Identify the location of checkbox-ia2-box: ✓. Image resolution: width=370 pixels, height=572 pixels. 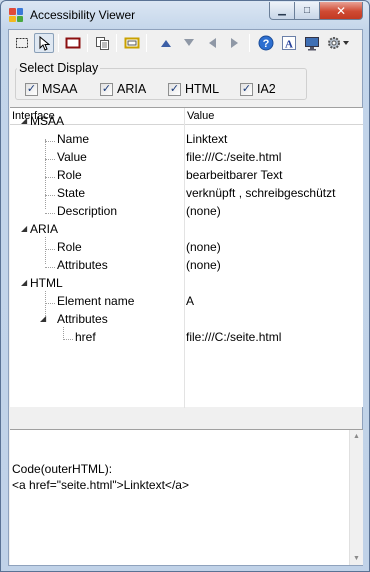
(246, 89).